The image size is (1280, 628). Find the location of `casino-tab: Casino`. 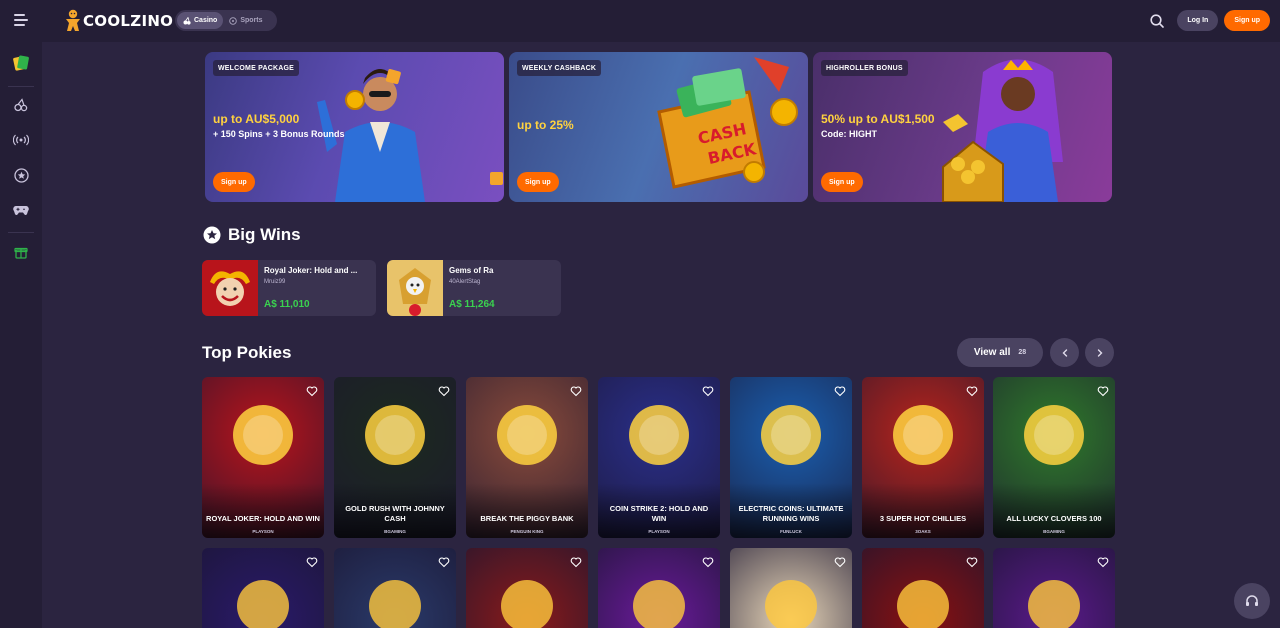

casino-tab: Casino is located at coordinates (200, 20).